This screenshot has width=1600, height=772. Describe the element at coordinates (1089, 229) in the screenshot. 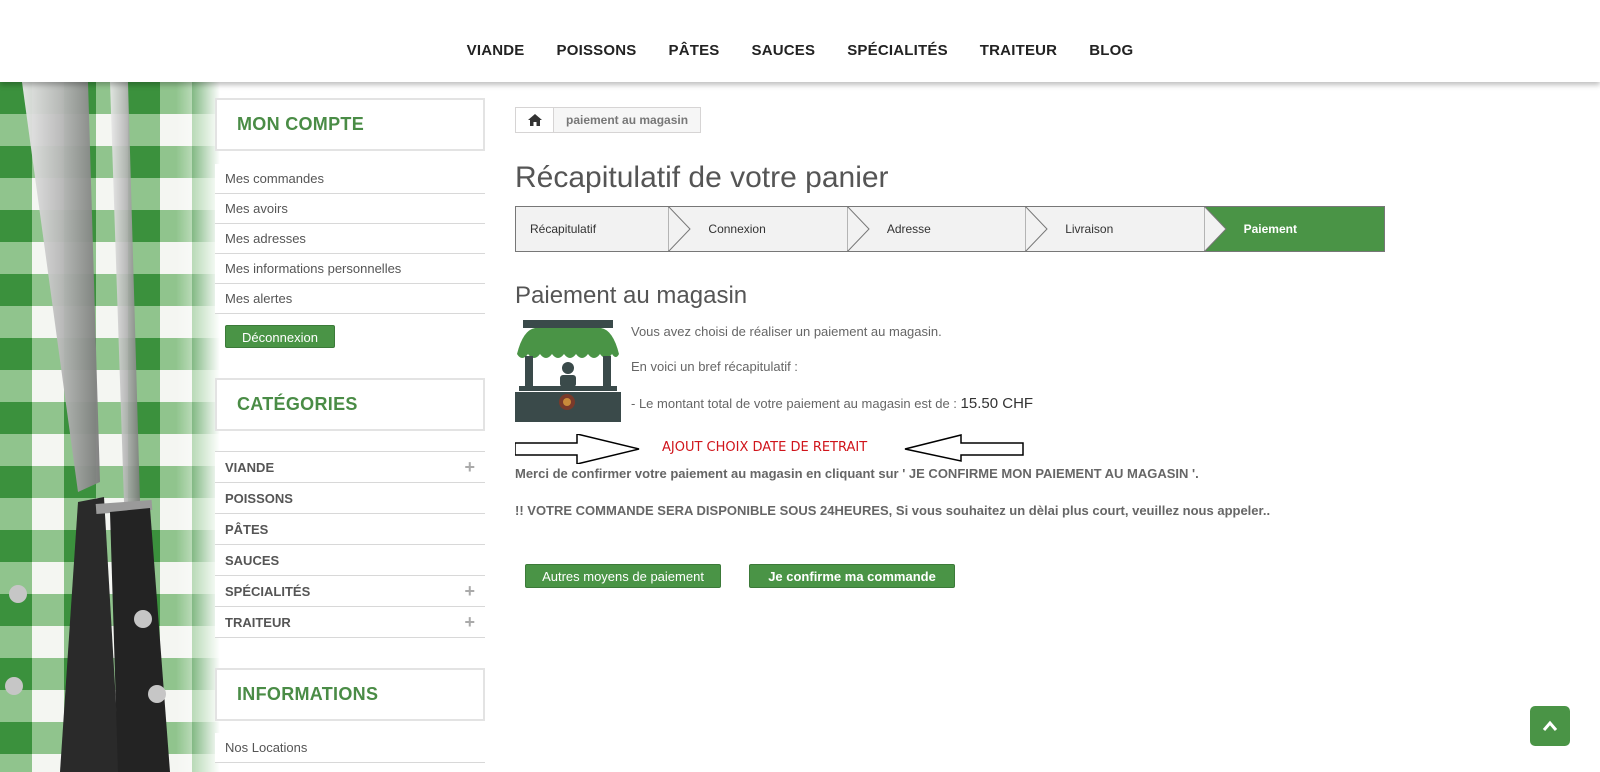

I see `step-label: Livraison` at that location.